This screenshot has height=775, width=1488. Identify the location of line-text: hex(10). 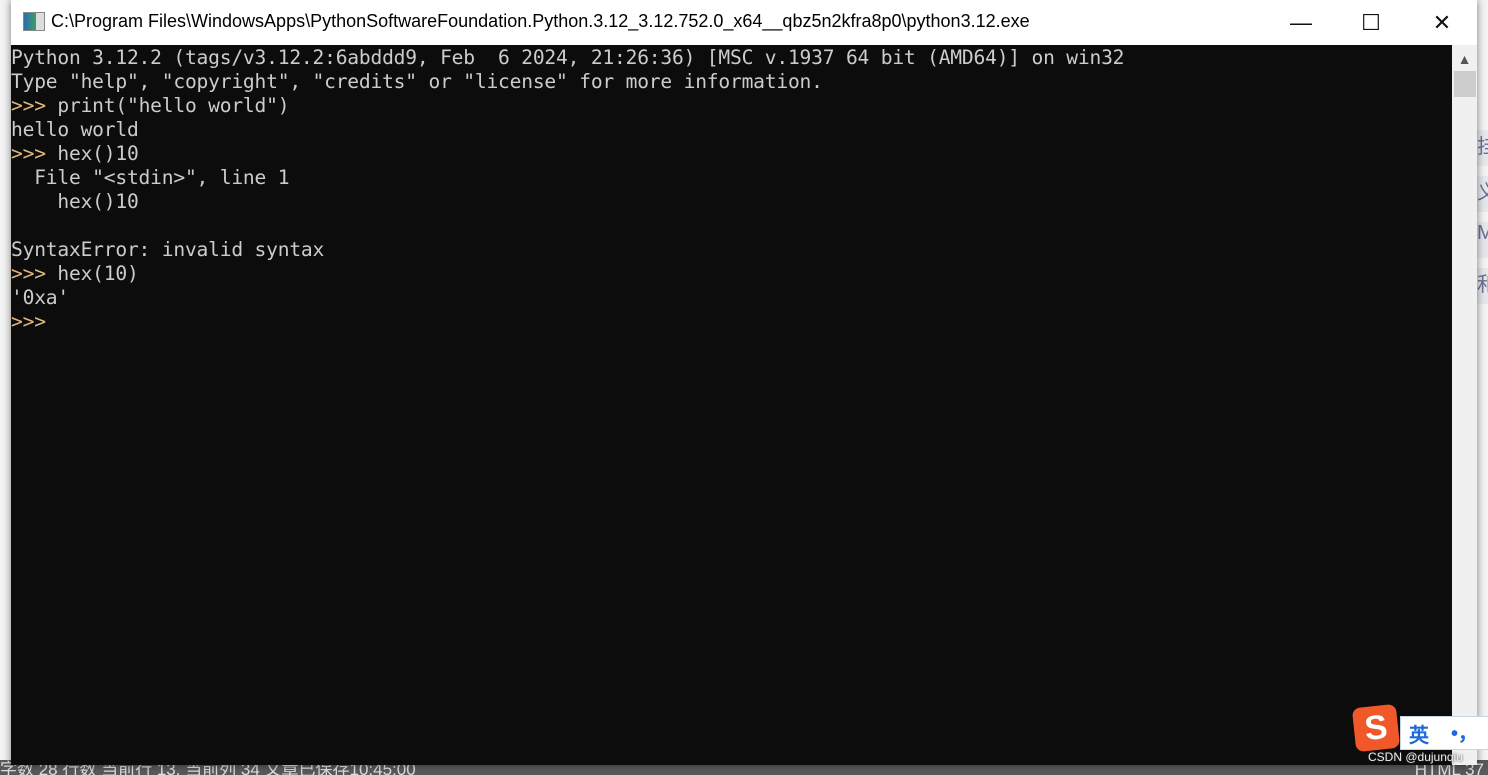
(92, 273).